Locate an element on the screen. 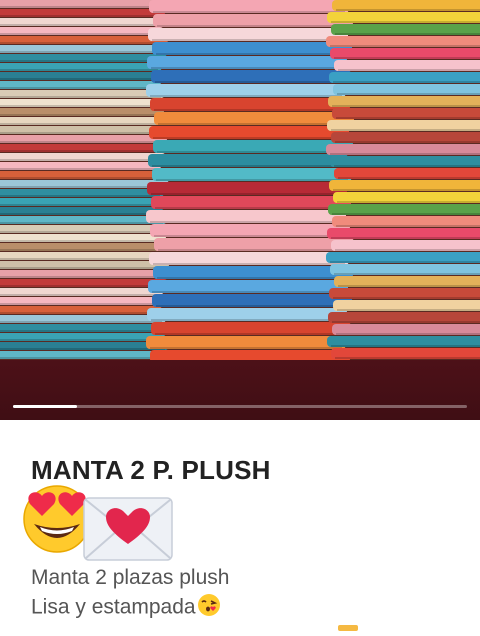 This screenshot has height=636, width=480. love-letter-icon is located at coordinates (128, 529).